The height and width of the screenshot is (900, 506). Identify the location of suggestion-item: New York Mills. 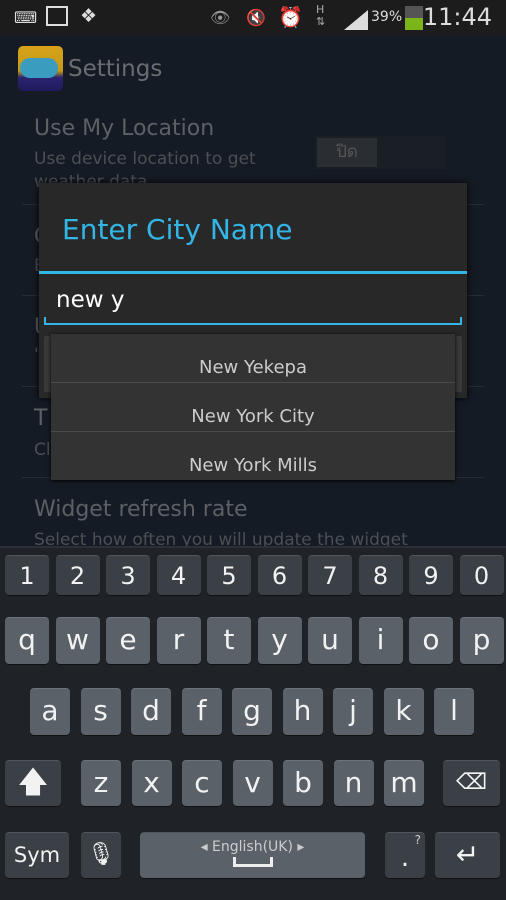
(253, 456).